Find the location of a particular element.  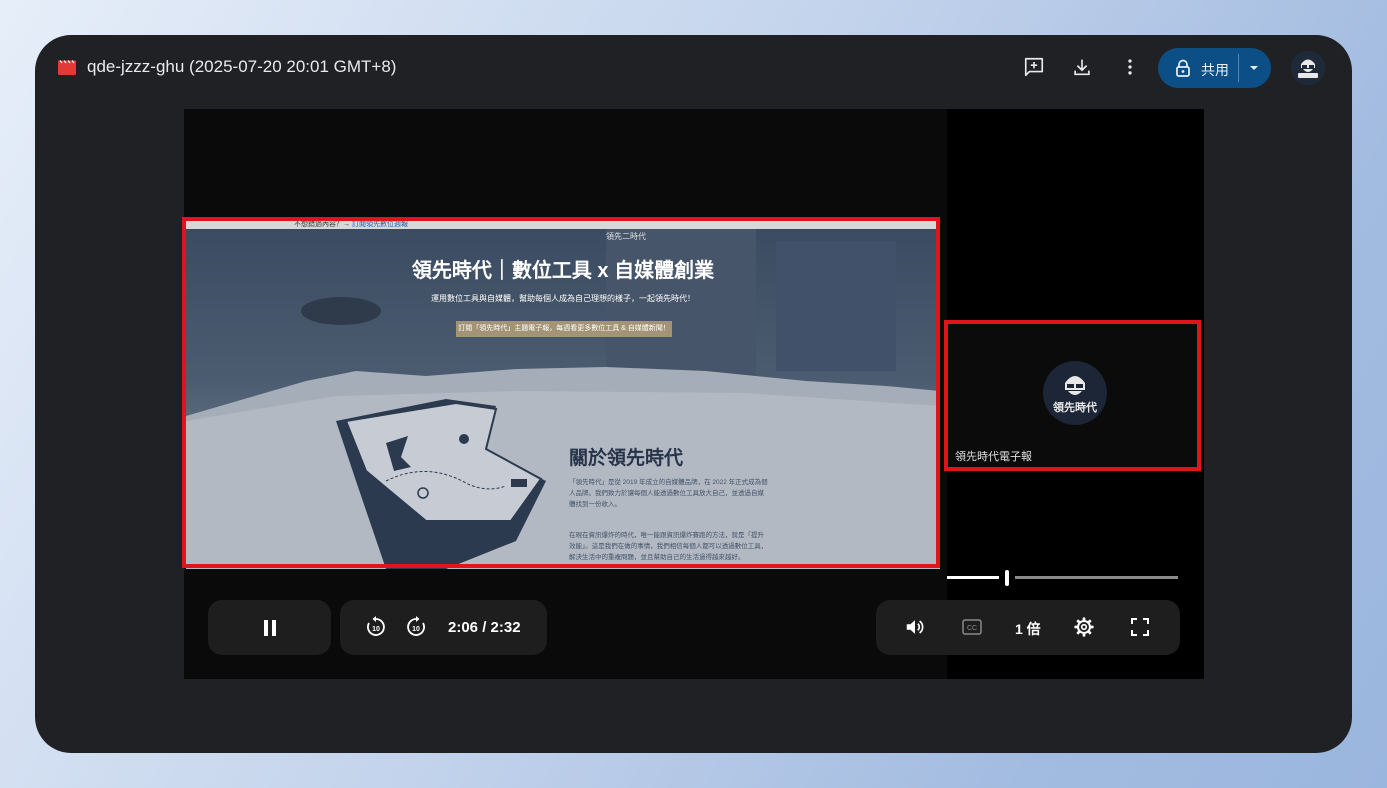

duration: 2:32 is located at coordinates (505, 627).